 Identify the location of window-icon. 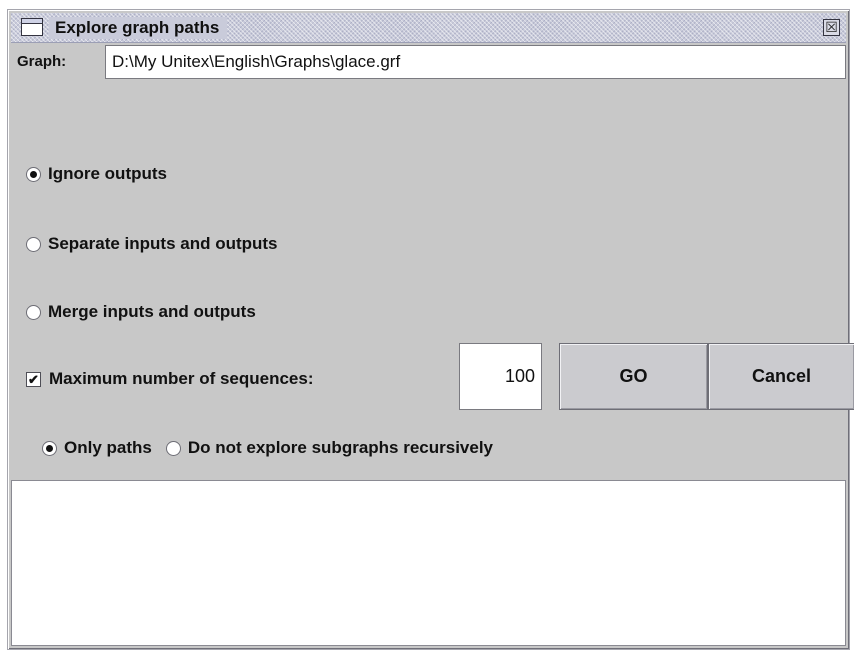
(32, 27).